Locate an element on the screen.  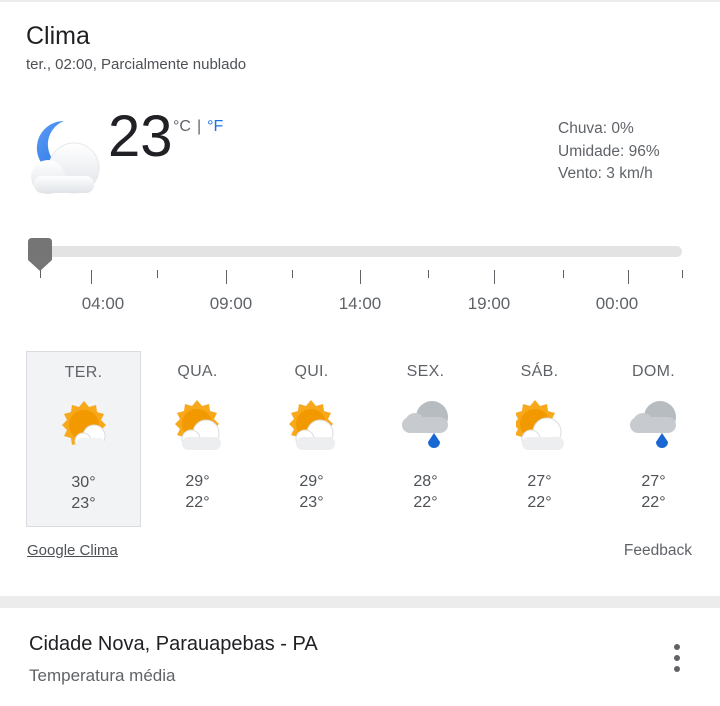
top-divider is located at coordinates (360, 1).